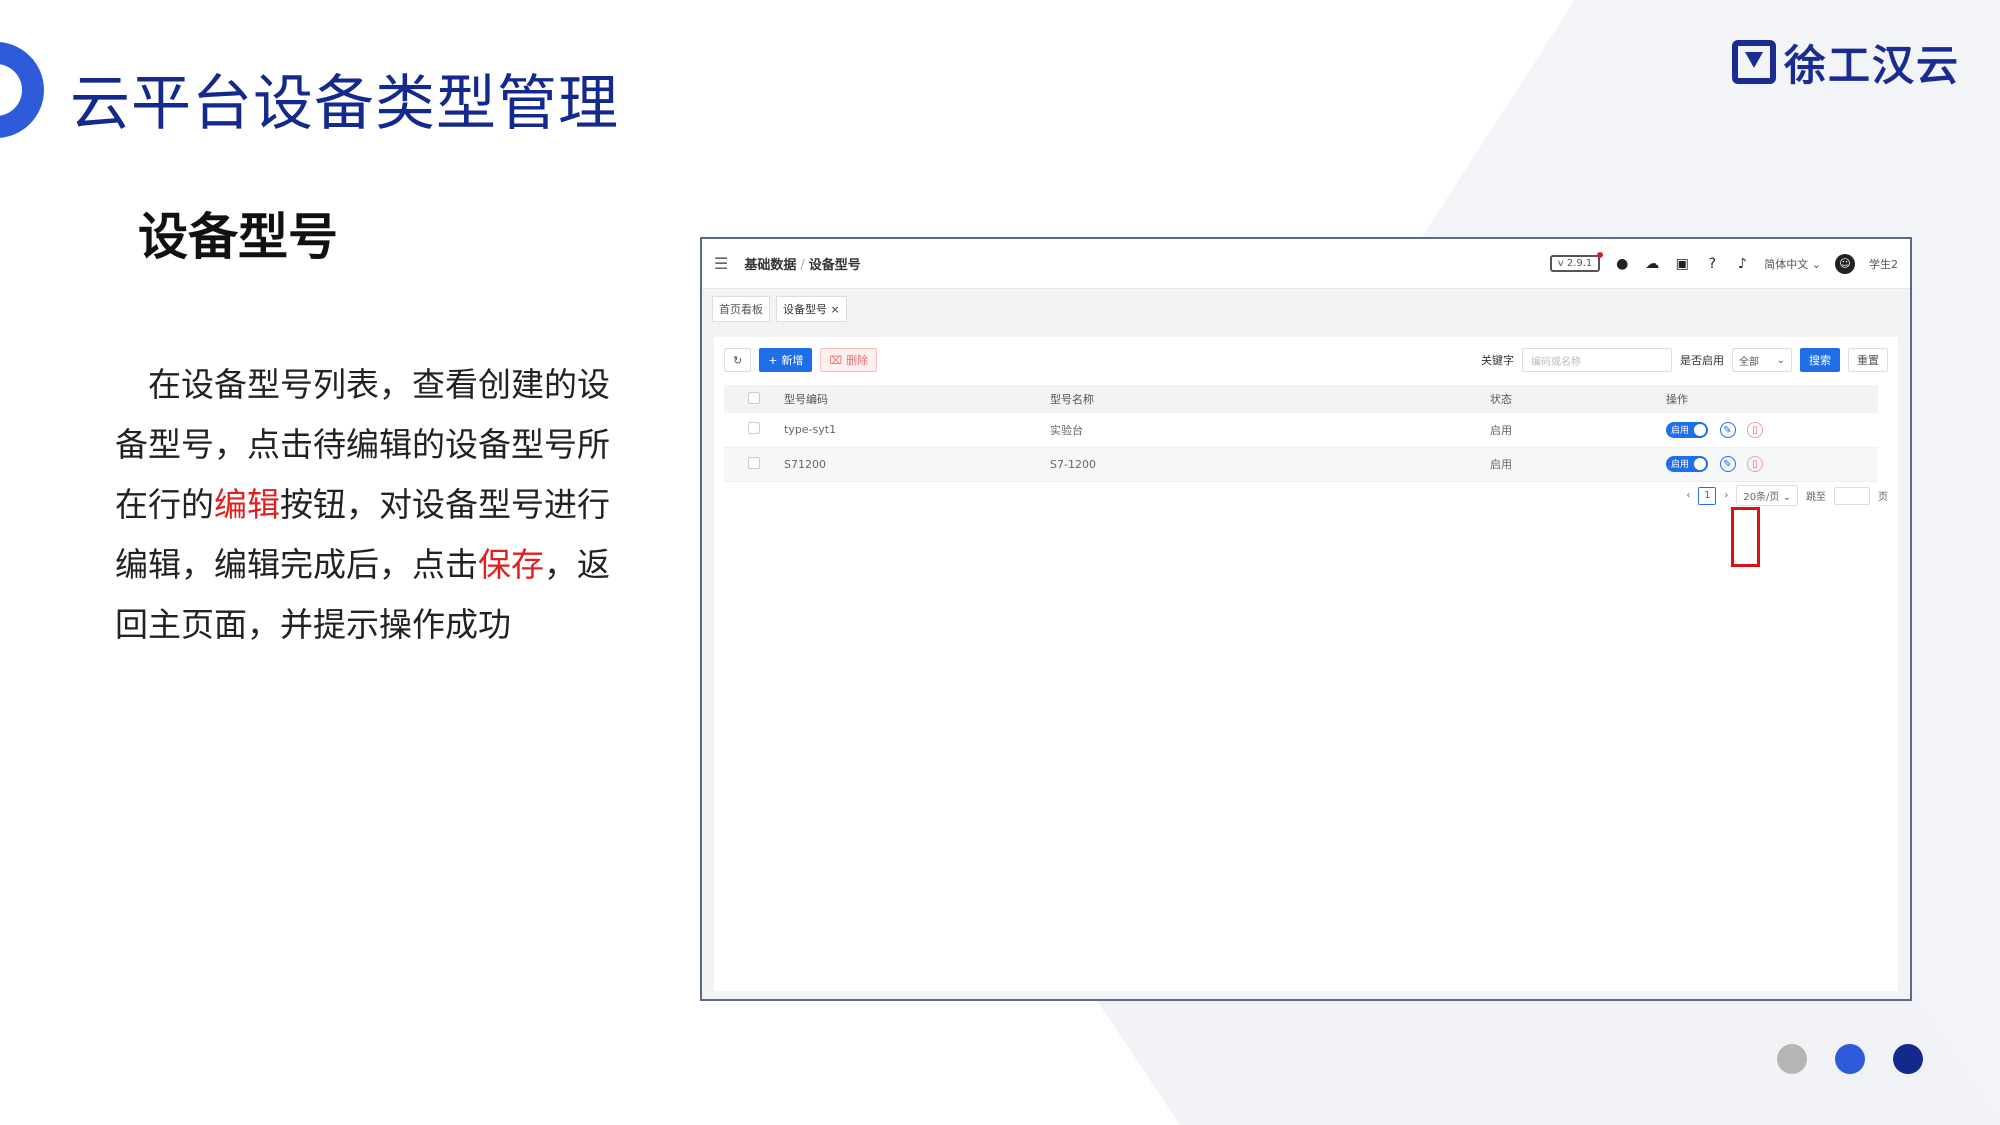 The width and height of the screenshot is (2000, 1125). Describe the element at coordinates (1845, 263) in the screenshot. I see `user-avatar-icon: ☺` at that location.